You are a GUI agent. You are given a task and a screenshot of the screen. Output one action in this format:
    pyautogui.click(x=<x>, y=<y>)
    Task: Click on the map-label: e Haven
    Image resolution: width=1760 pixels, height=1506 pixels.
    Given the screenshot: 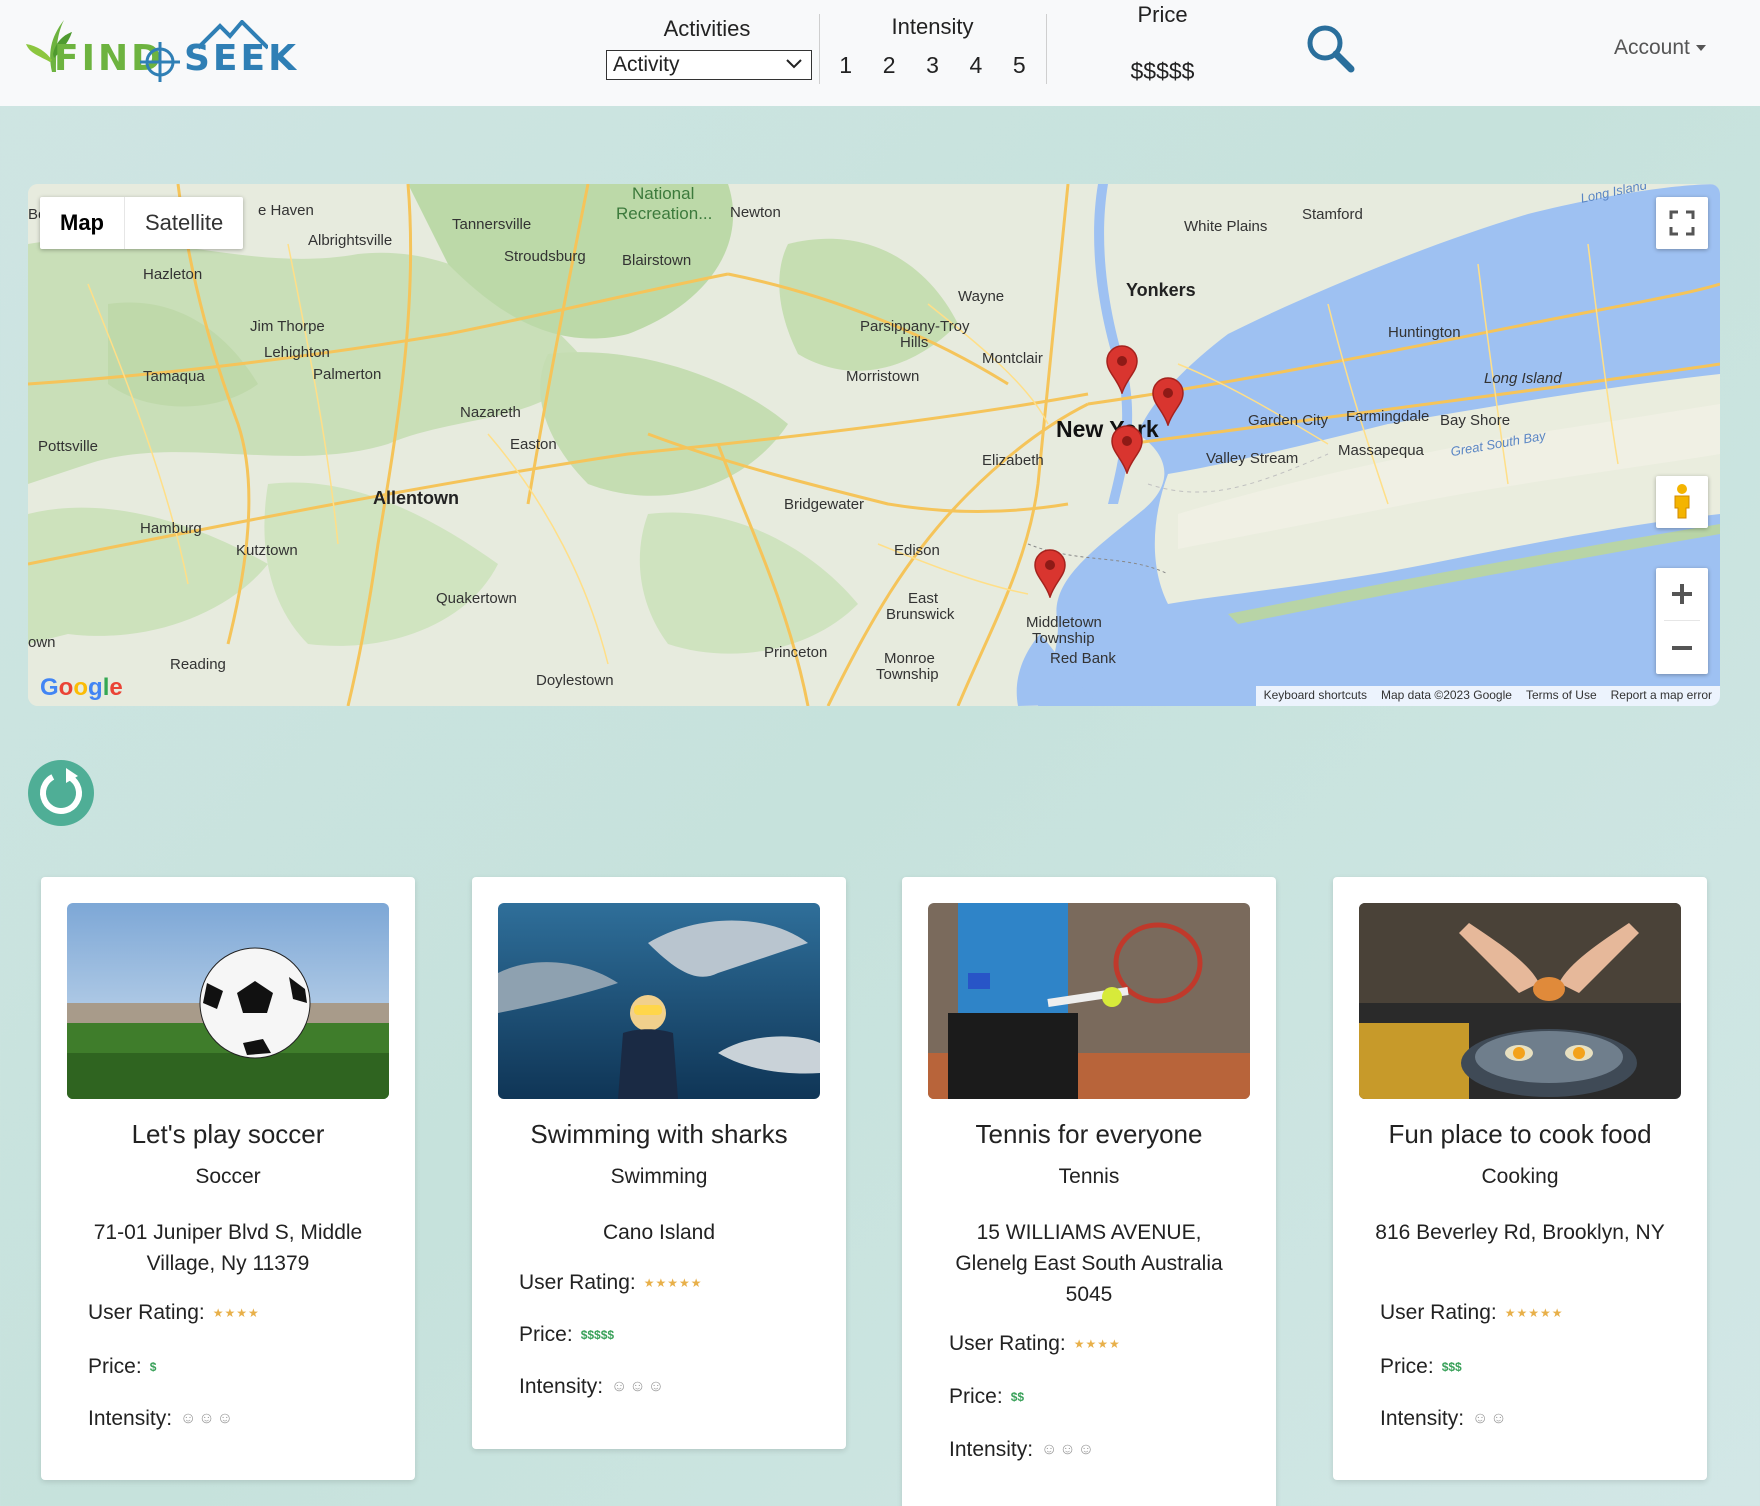 What is the action you would take?
    pyautogui.click(x=286, y=210)
    